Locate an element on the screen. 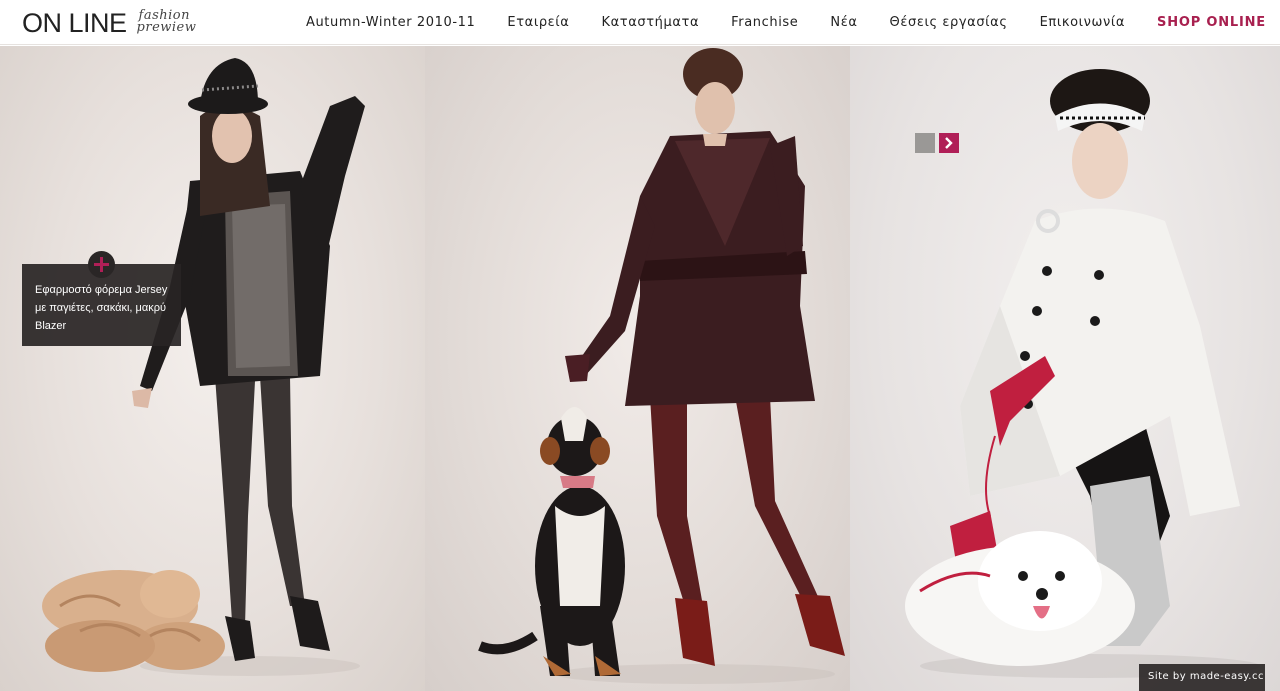 Image resolution: width=1280 pixels, height=691 pixels. nav-item-news: Νέα is located at coordinates (843, 22).